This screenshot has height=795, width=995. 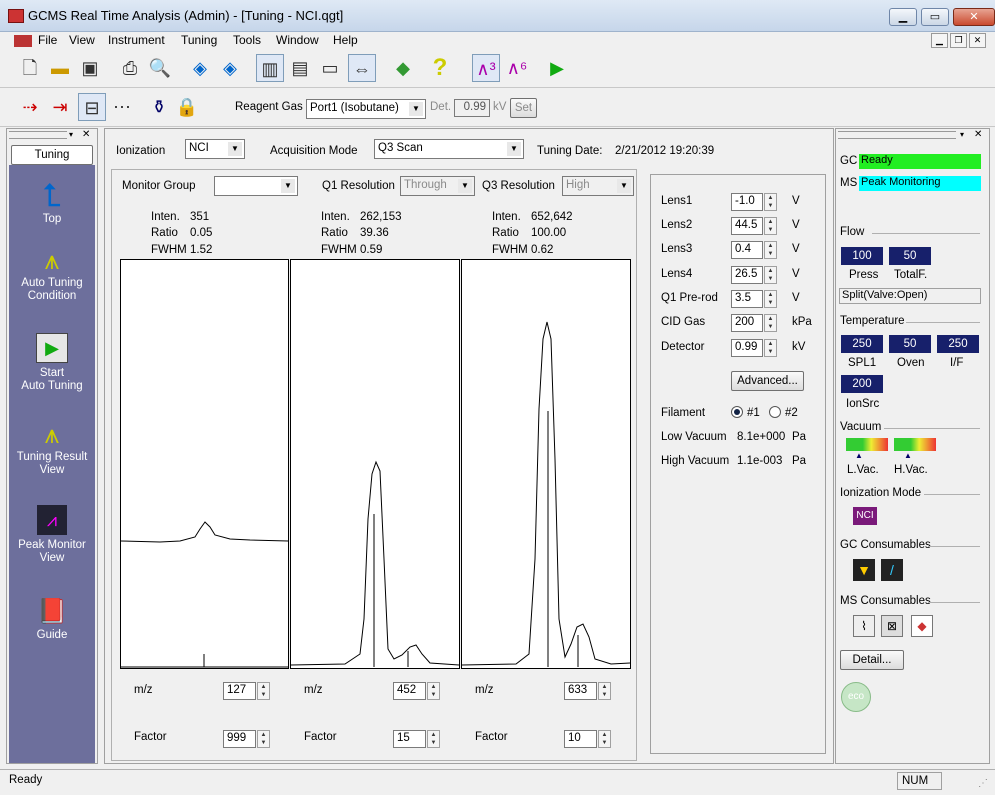 What do you see at coordinates (864, 570) in the screenshot?
I see `septum-icon: ▼` at bounding box center [864, 570].